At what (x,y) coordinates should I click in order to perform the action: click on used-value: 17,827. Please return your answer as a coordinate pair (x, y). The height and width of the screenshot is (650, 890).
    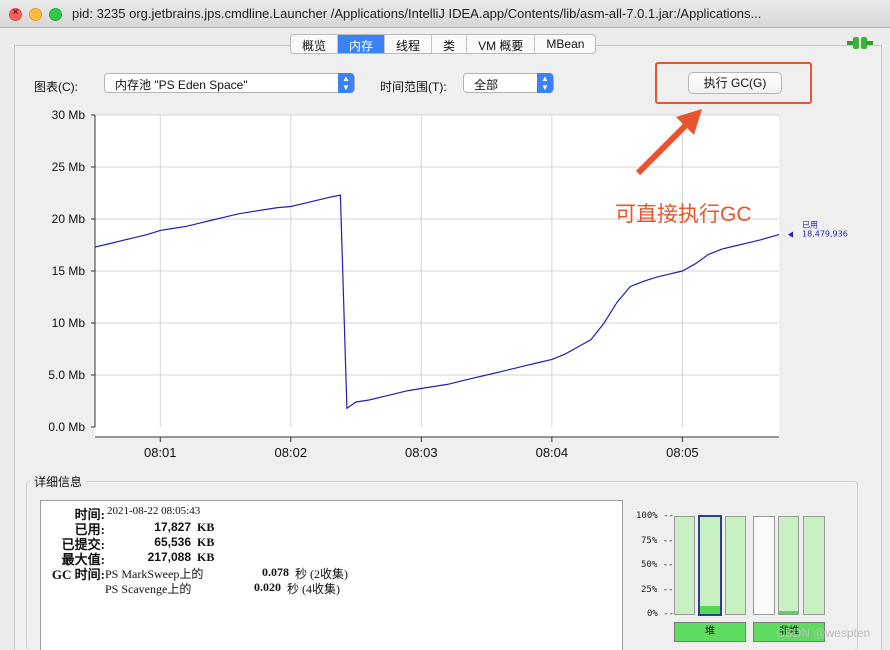
    Looking at the image, I should click on (172, 527).